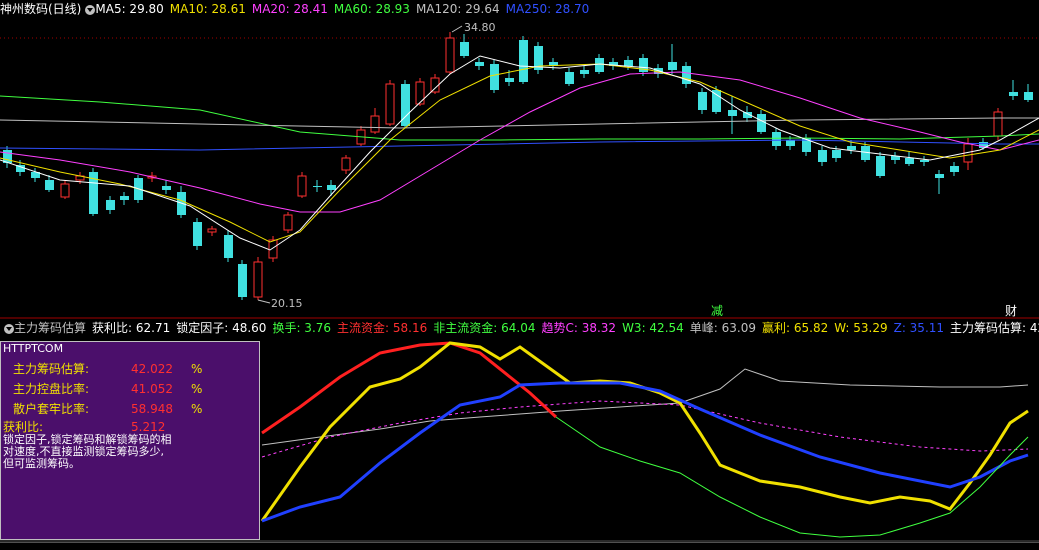 The image size is (1039, 550). What do you see at coordinates (287, 303) in the screenshot?
I see `low-price-label: 20.15` at bounding box center [287, 303].